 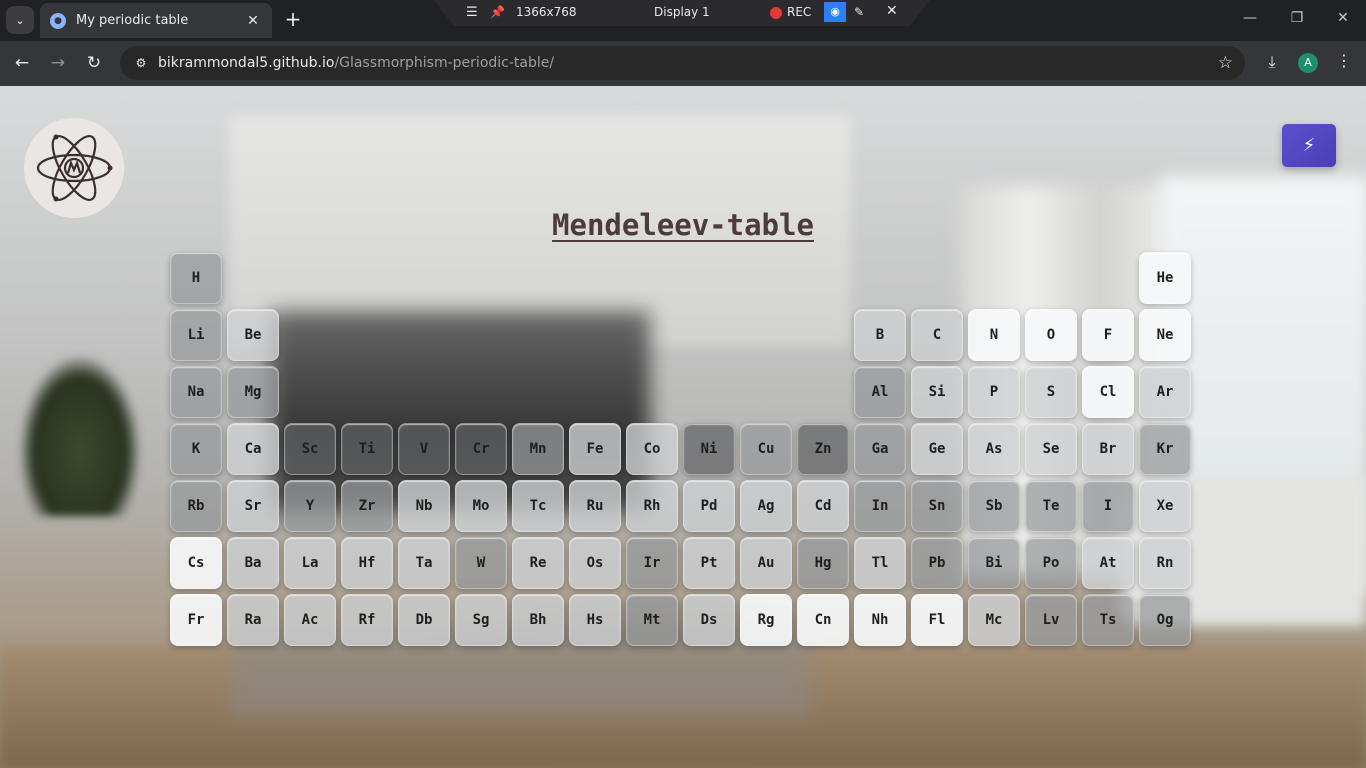 What do you see at coordinates (880, 392) in the screenshot?
I see `element-al: Al` at bounding box center [880, 392].